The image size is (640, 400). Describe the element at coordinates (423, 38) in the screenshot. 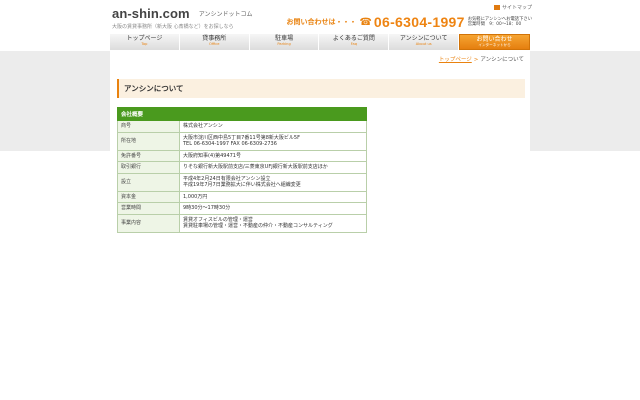

I see `nav-label: アンシンについて` at that location.